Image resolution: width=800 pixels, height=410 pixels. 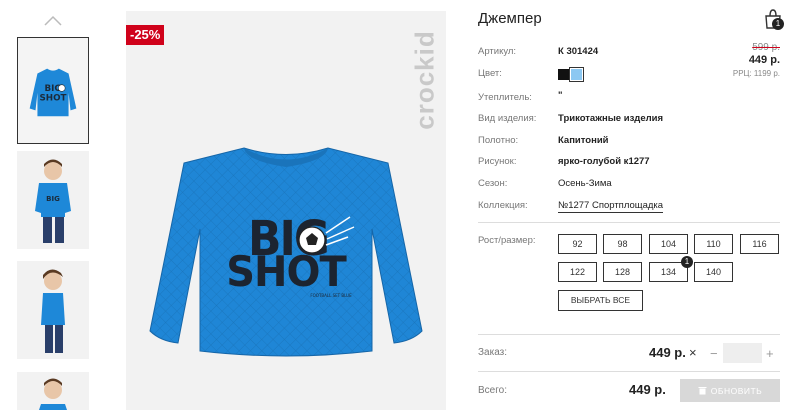 I want to click on collection-link: №1277 Спортплощадка, so click(x=611, y=206).